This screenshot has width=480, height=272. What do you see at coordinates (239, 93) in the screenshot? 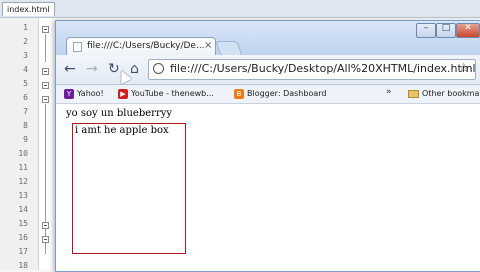
I see `blogger-icon: B` at bounding box center [239, 93].